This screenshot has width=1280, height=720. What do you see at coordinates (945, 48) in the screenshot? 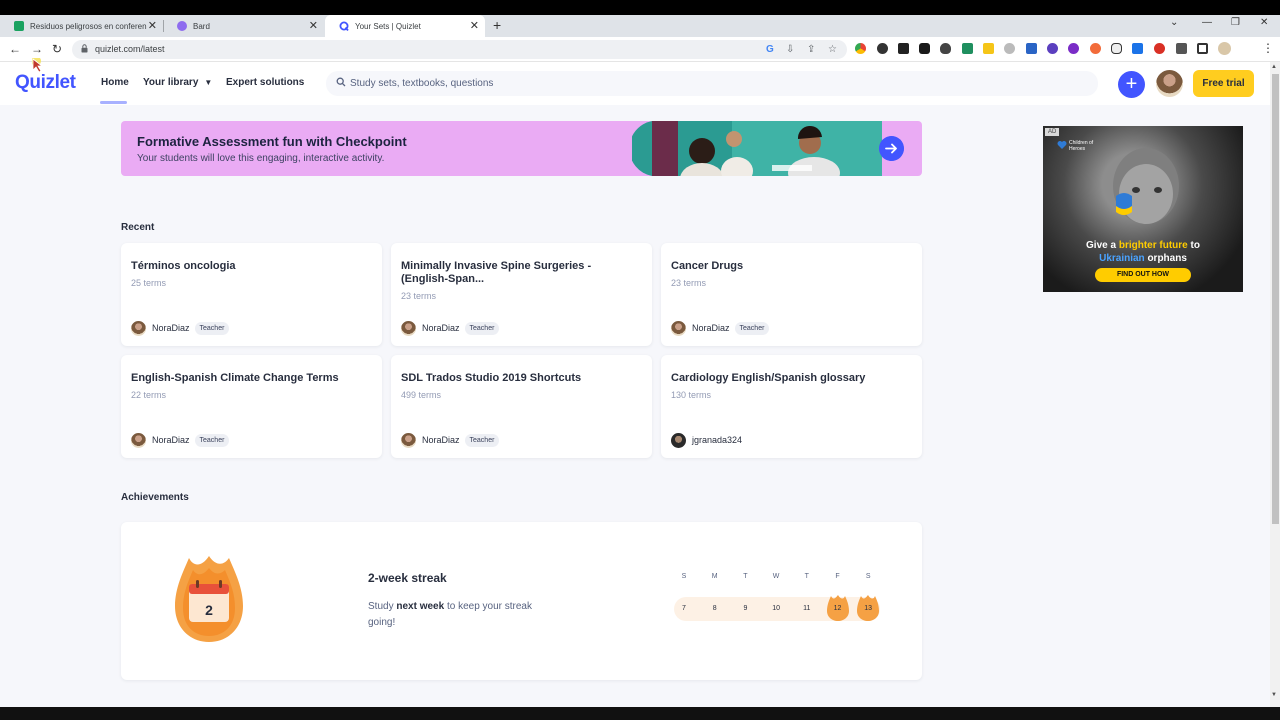
I see `flame-extension-icon` at bounding box center [945, 48].